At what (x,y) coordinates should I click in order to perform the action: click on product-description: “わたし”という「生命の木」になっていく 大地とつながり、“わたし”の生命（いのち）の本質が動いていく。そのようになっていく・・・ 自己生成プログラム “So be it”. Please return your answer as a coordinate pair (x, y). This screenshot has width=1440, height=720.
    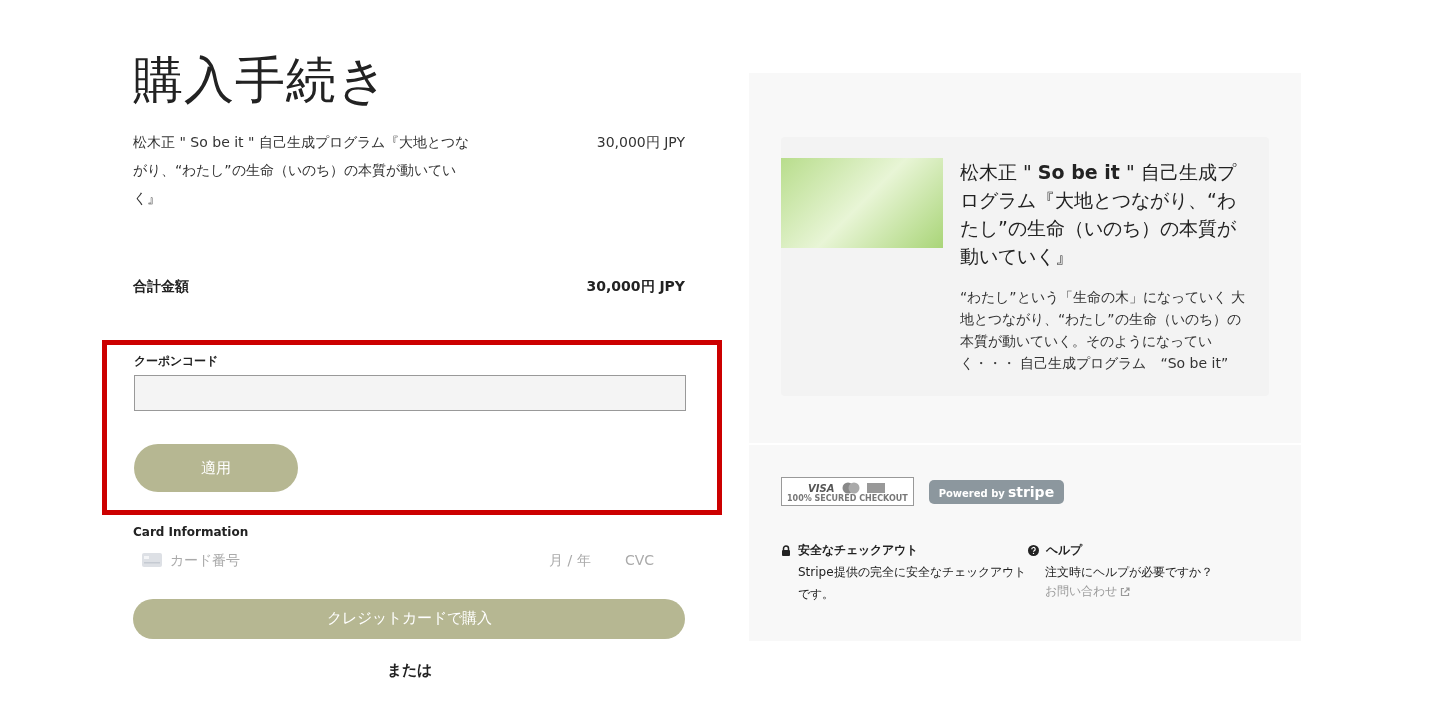
    Looking at the image, I should click on (1103, 330).